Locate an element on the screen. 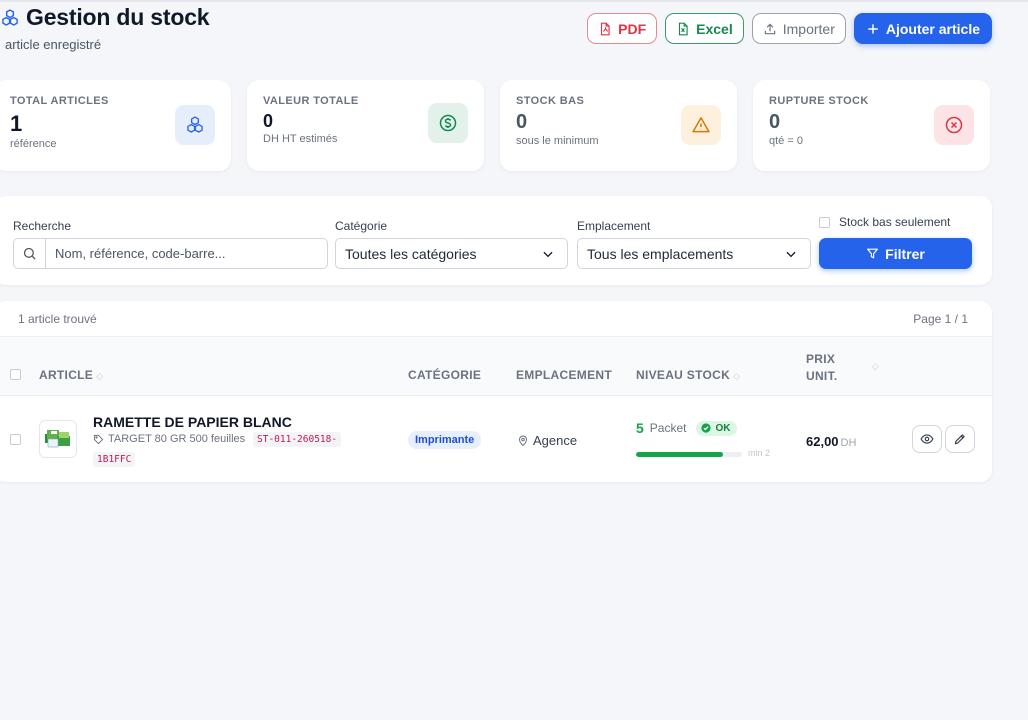 The image size is (1028, 720). low-stock-toggle: Stock bas seulement is located at coordinates (884, 222).